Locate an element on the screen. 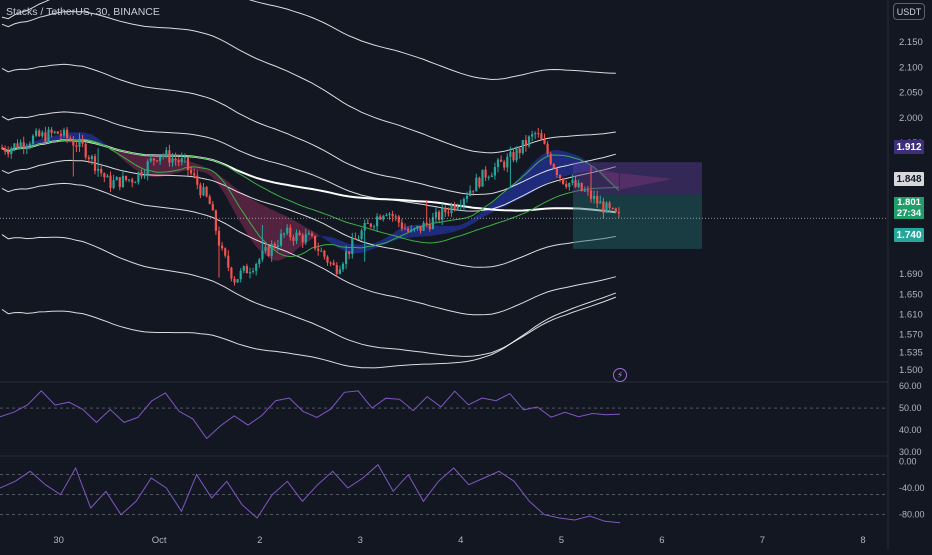 Image resolution: width=932 pixels, height=555 pixels. time-tick-label: 3 is located at coordinates (360, 540).